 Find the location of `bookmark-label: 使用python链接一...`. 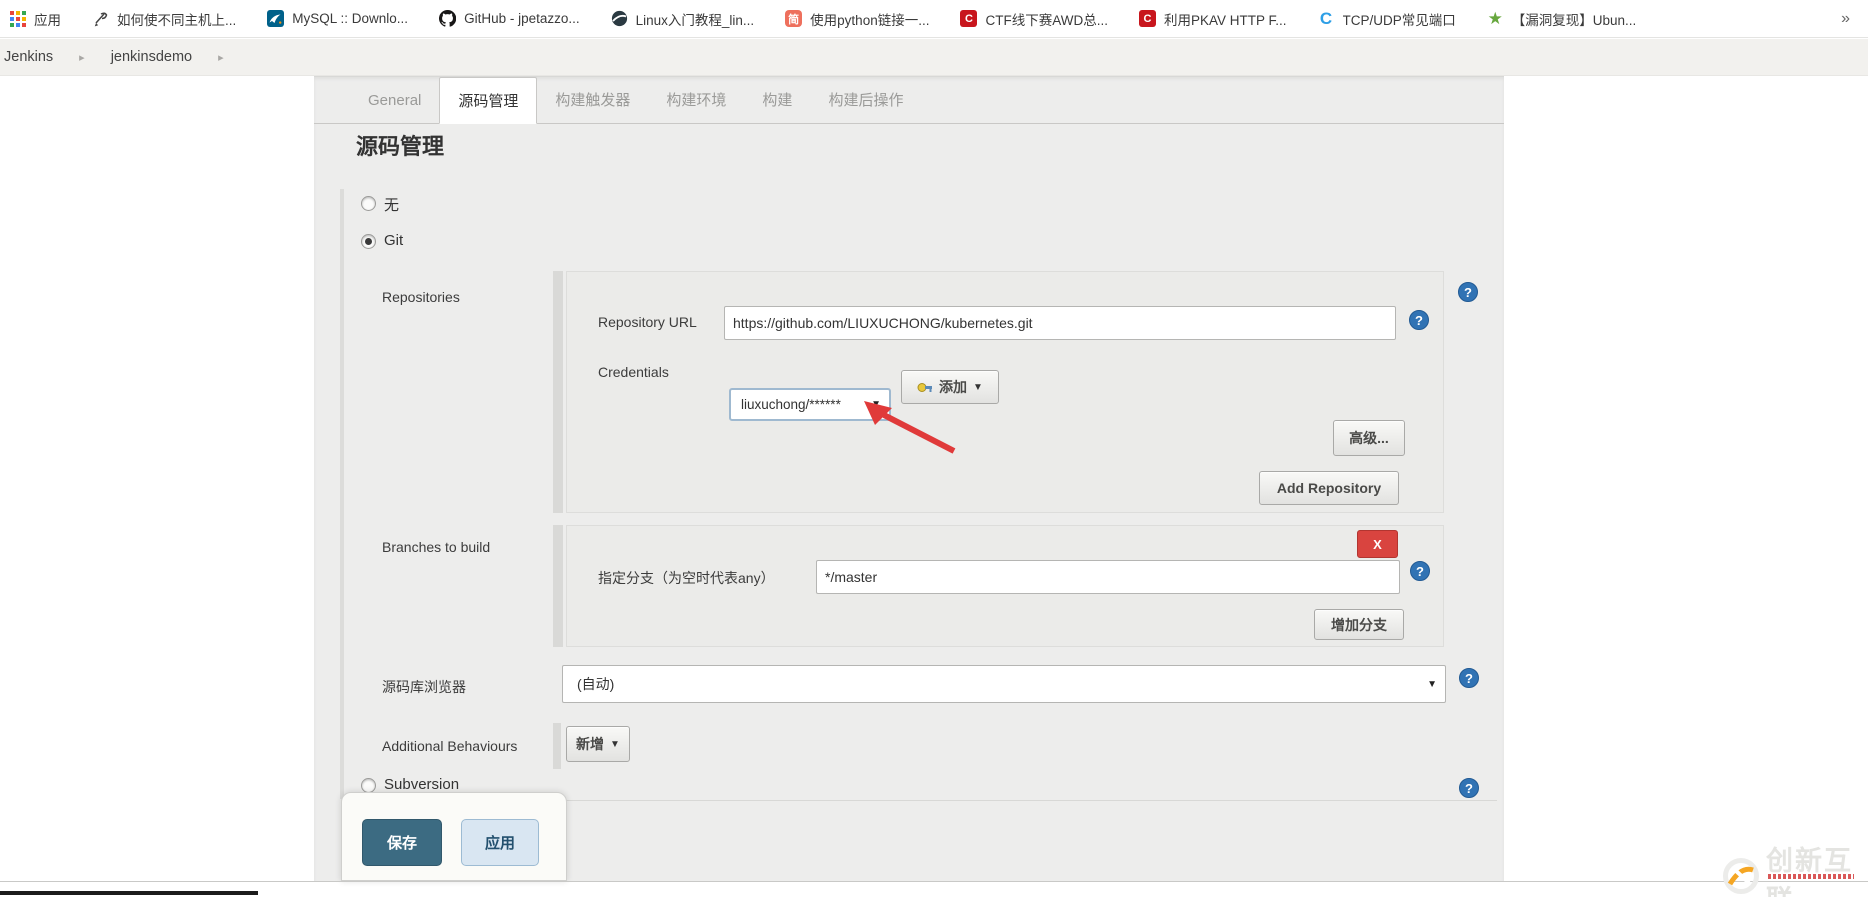

bookmark-label: 使用python链接一... is located at coordinates (870, 20).